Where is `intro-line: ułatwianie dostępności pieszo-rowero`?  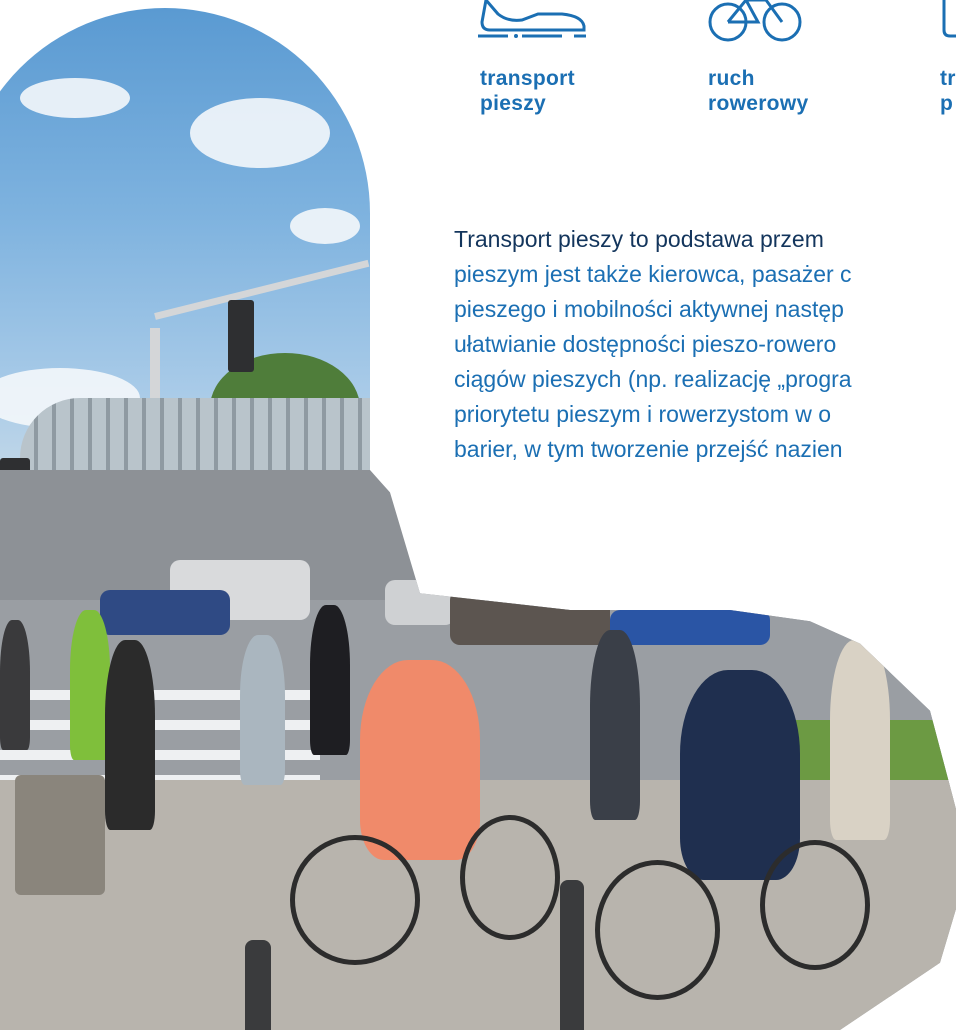 intro-line: ułatwianie dostępności pieszo-rowero is located at coordinates (645, 344).